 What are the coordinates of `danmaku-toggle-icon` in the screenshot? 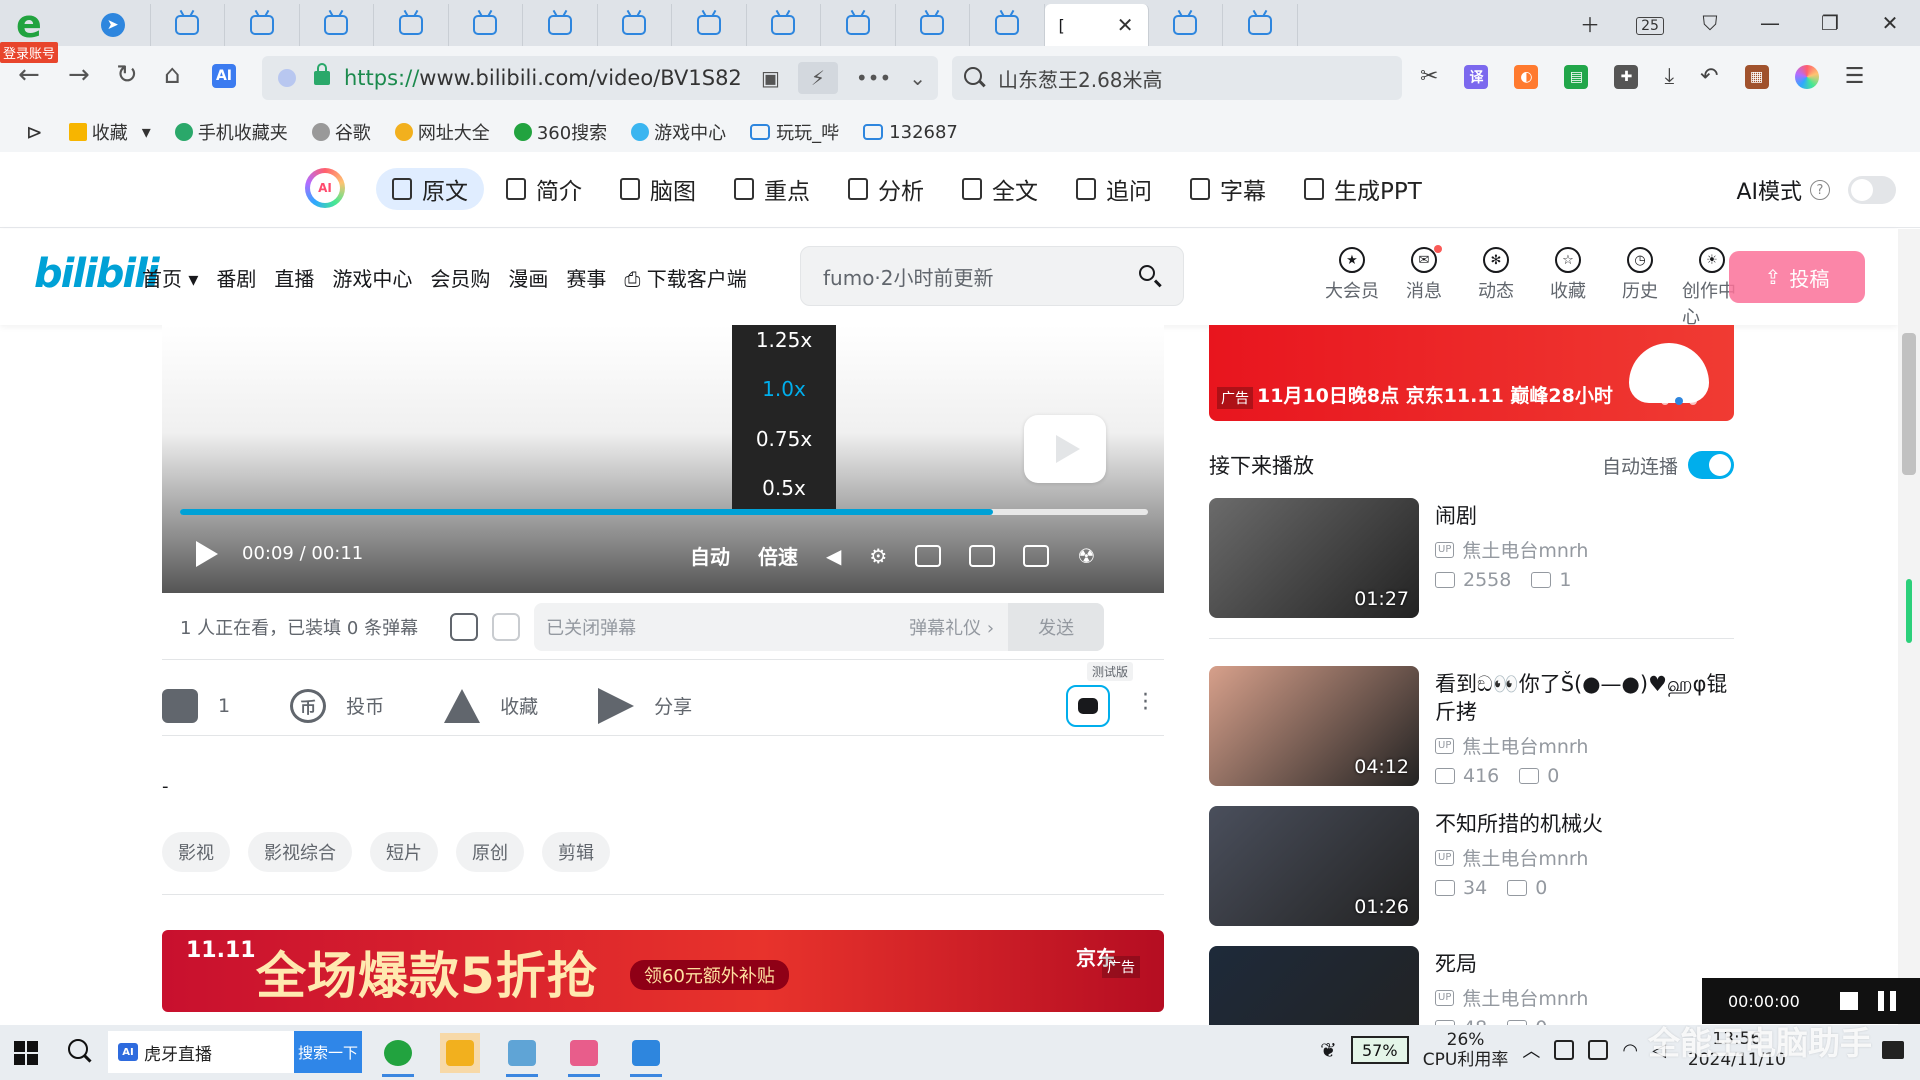 It's located at (464, 626).